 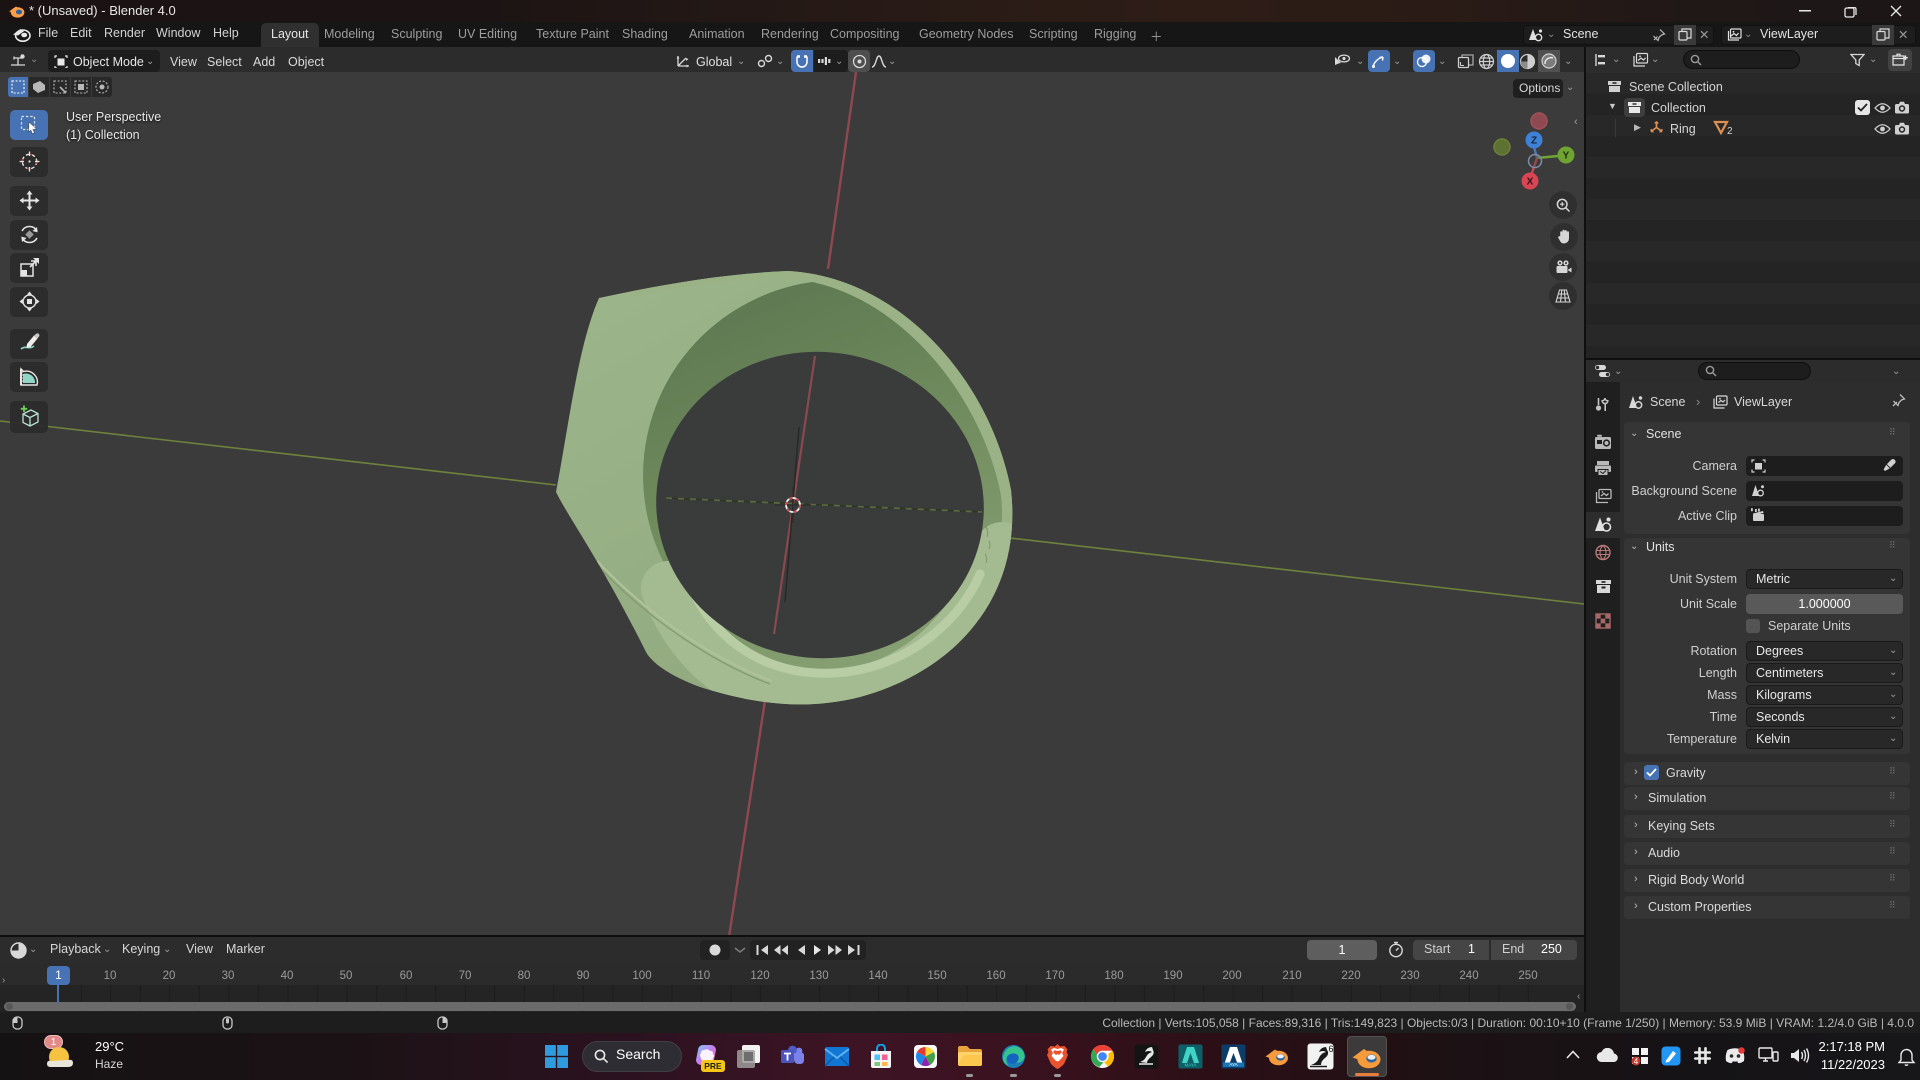 What do you see at coordinates (1233, 1064) in the screenshot?
I see `svg-text: AYA` at bounding box center [1233, 1064].